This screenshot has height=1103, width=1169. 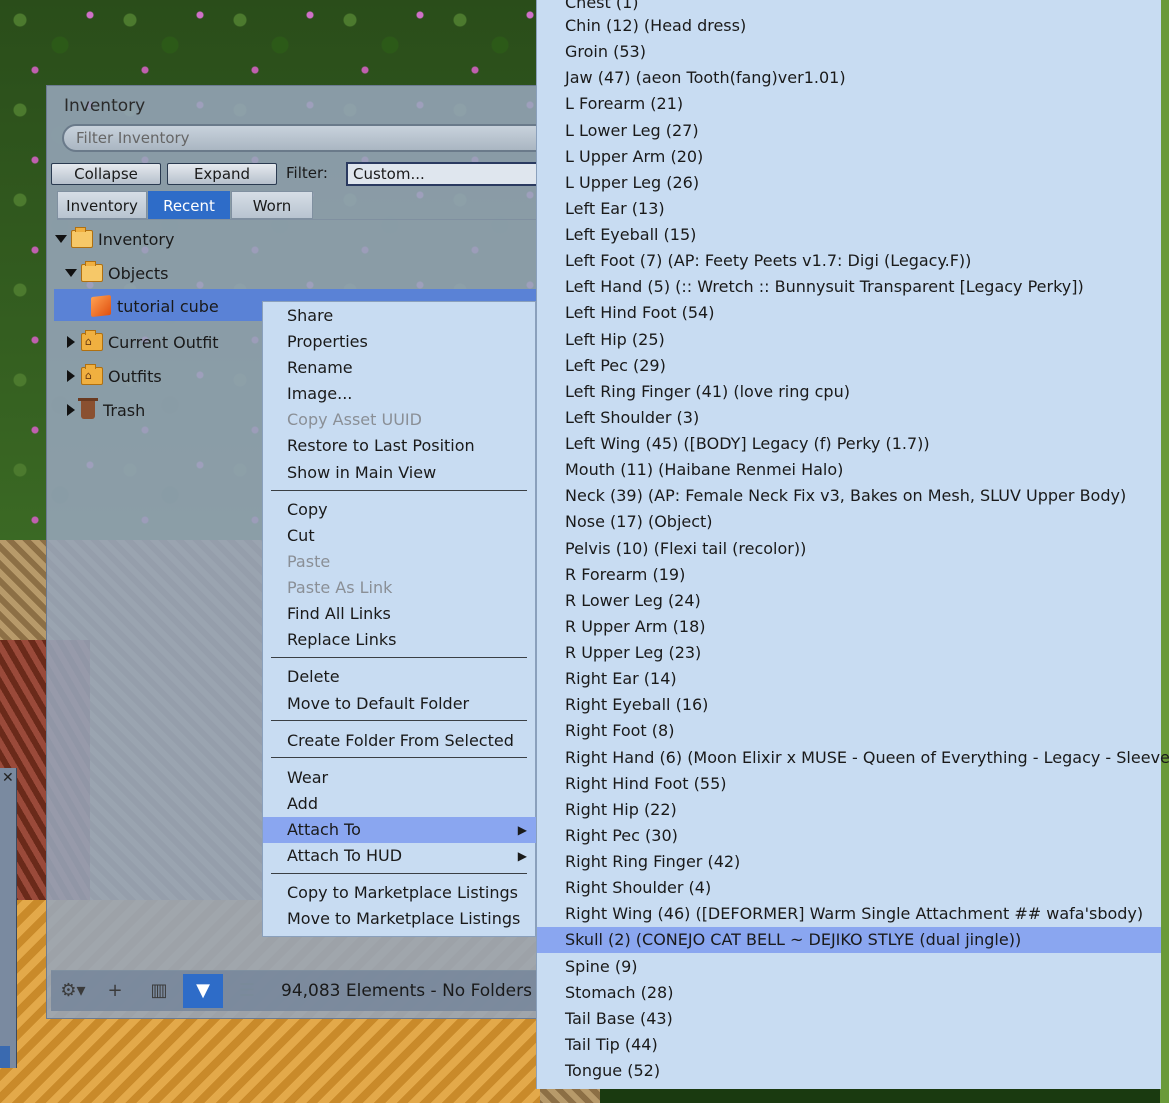 What do you see at coordinates (849, 522) in the screenshot?
I see `attach-point-item: Nose (17) (Object)` at bounding box center [849, 522].